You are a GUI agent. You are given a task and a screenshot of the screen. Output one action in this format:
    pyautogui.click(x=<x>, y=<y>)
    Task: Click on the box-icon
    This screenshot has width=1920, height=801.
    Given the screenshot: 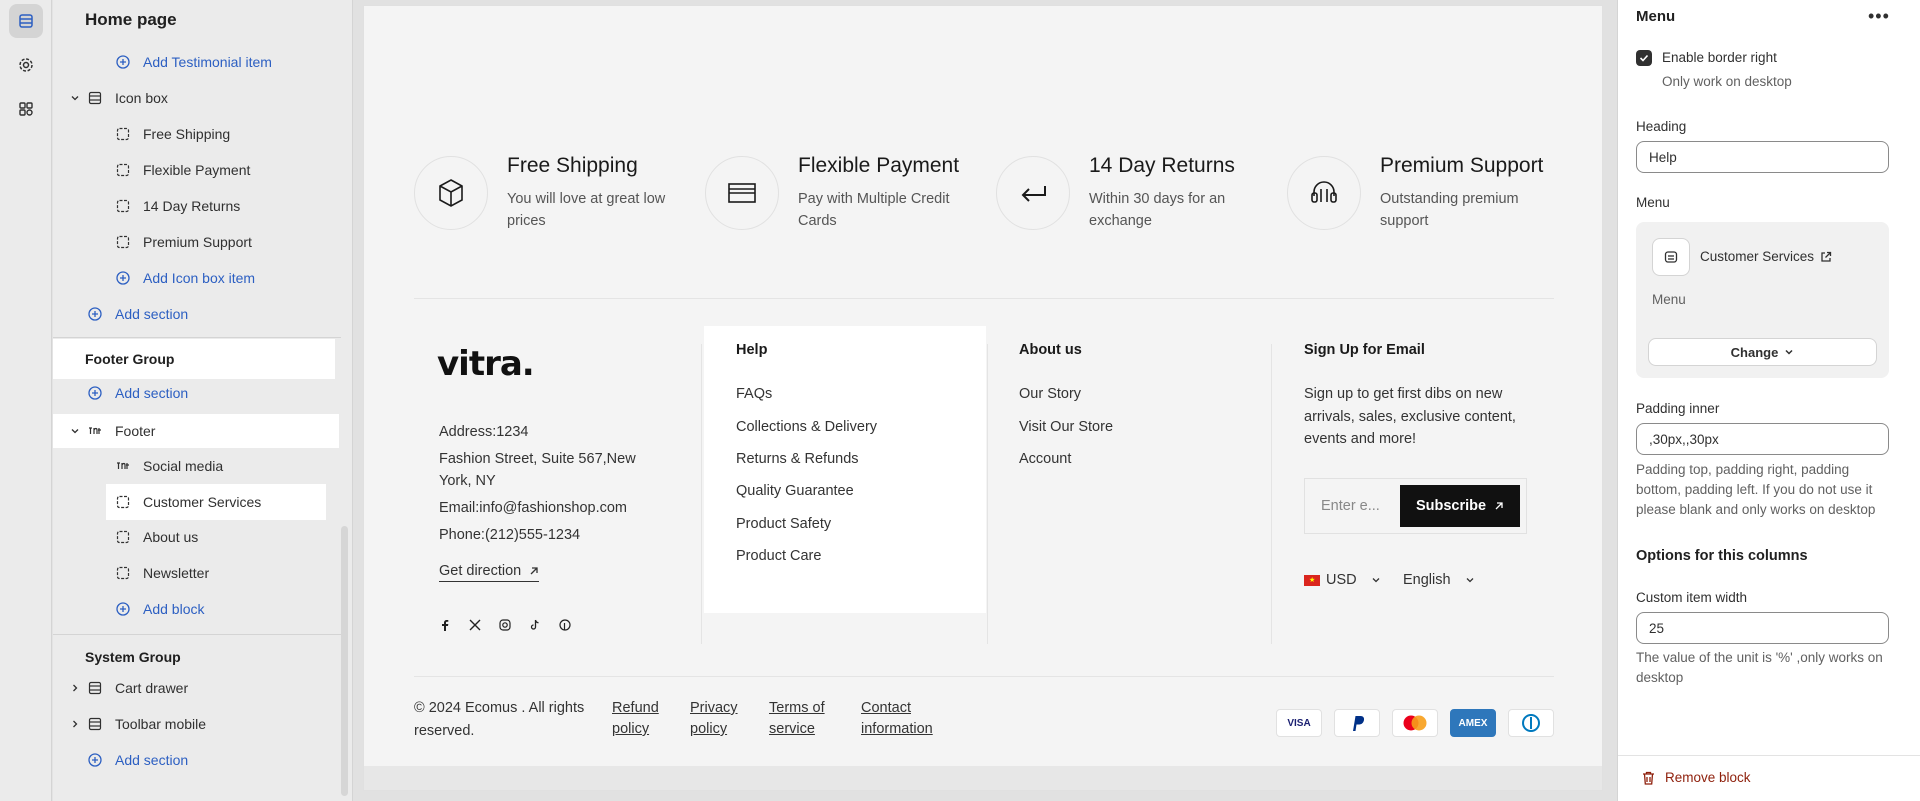 What is the action you would take?
    pyautogui.click(x=451, y=193)
    